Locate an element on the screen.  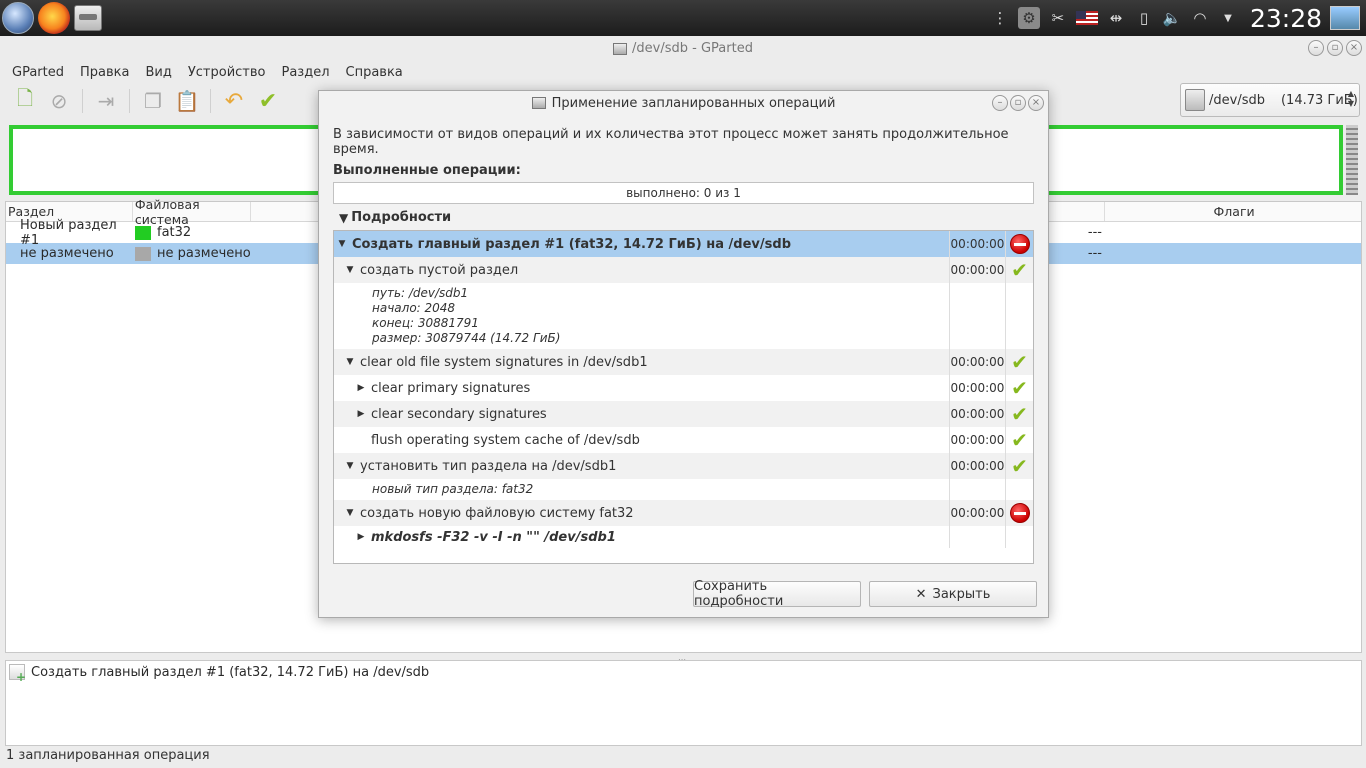
wifi-icon: ◠ is located at coordinates (1200, 18).